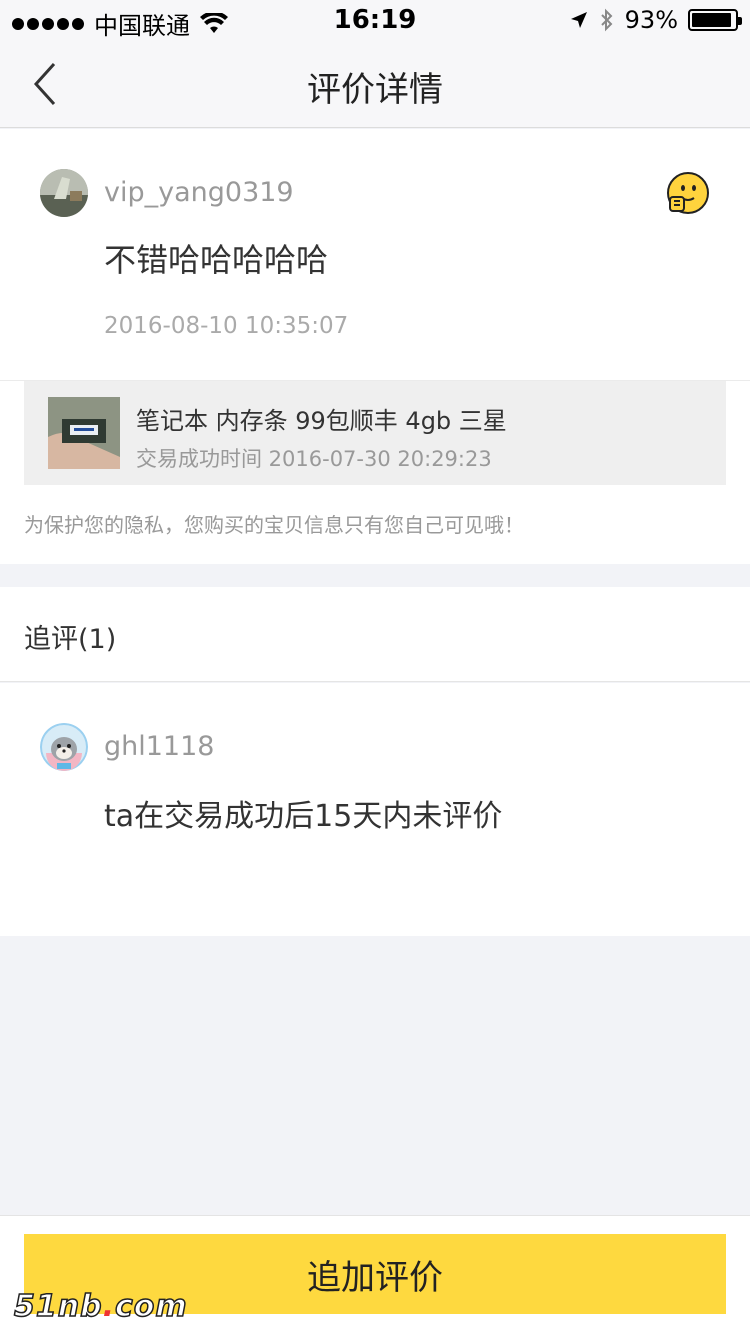 The height and width of the screenshot is (1334, 750). I want to click on status-right: 93%, so click(655, 20).